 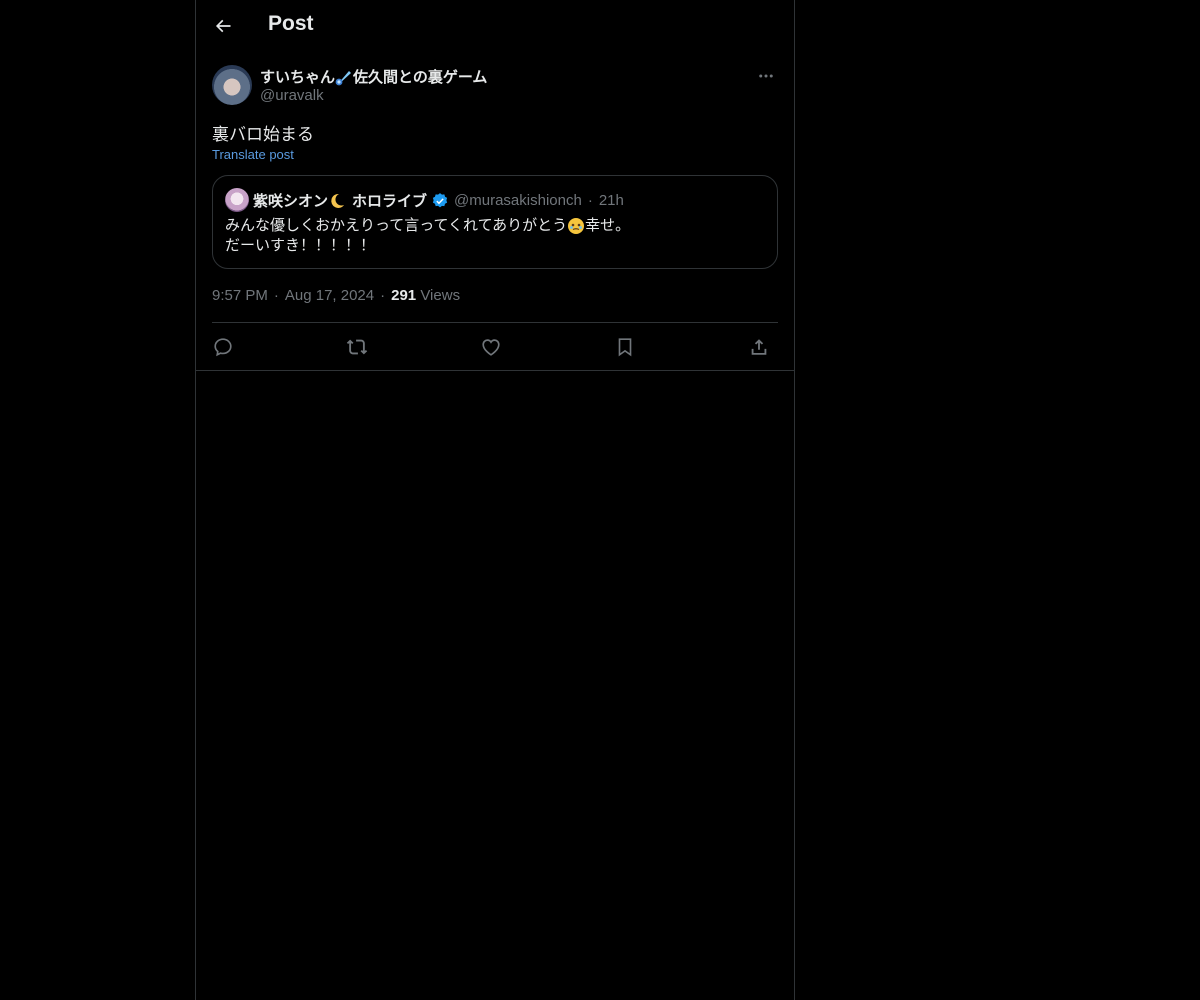 What do you see at coordinates (263, 134) in the screenshot?
I see `post-text: 裏バロ始まる` at bounding box center [263, 134].